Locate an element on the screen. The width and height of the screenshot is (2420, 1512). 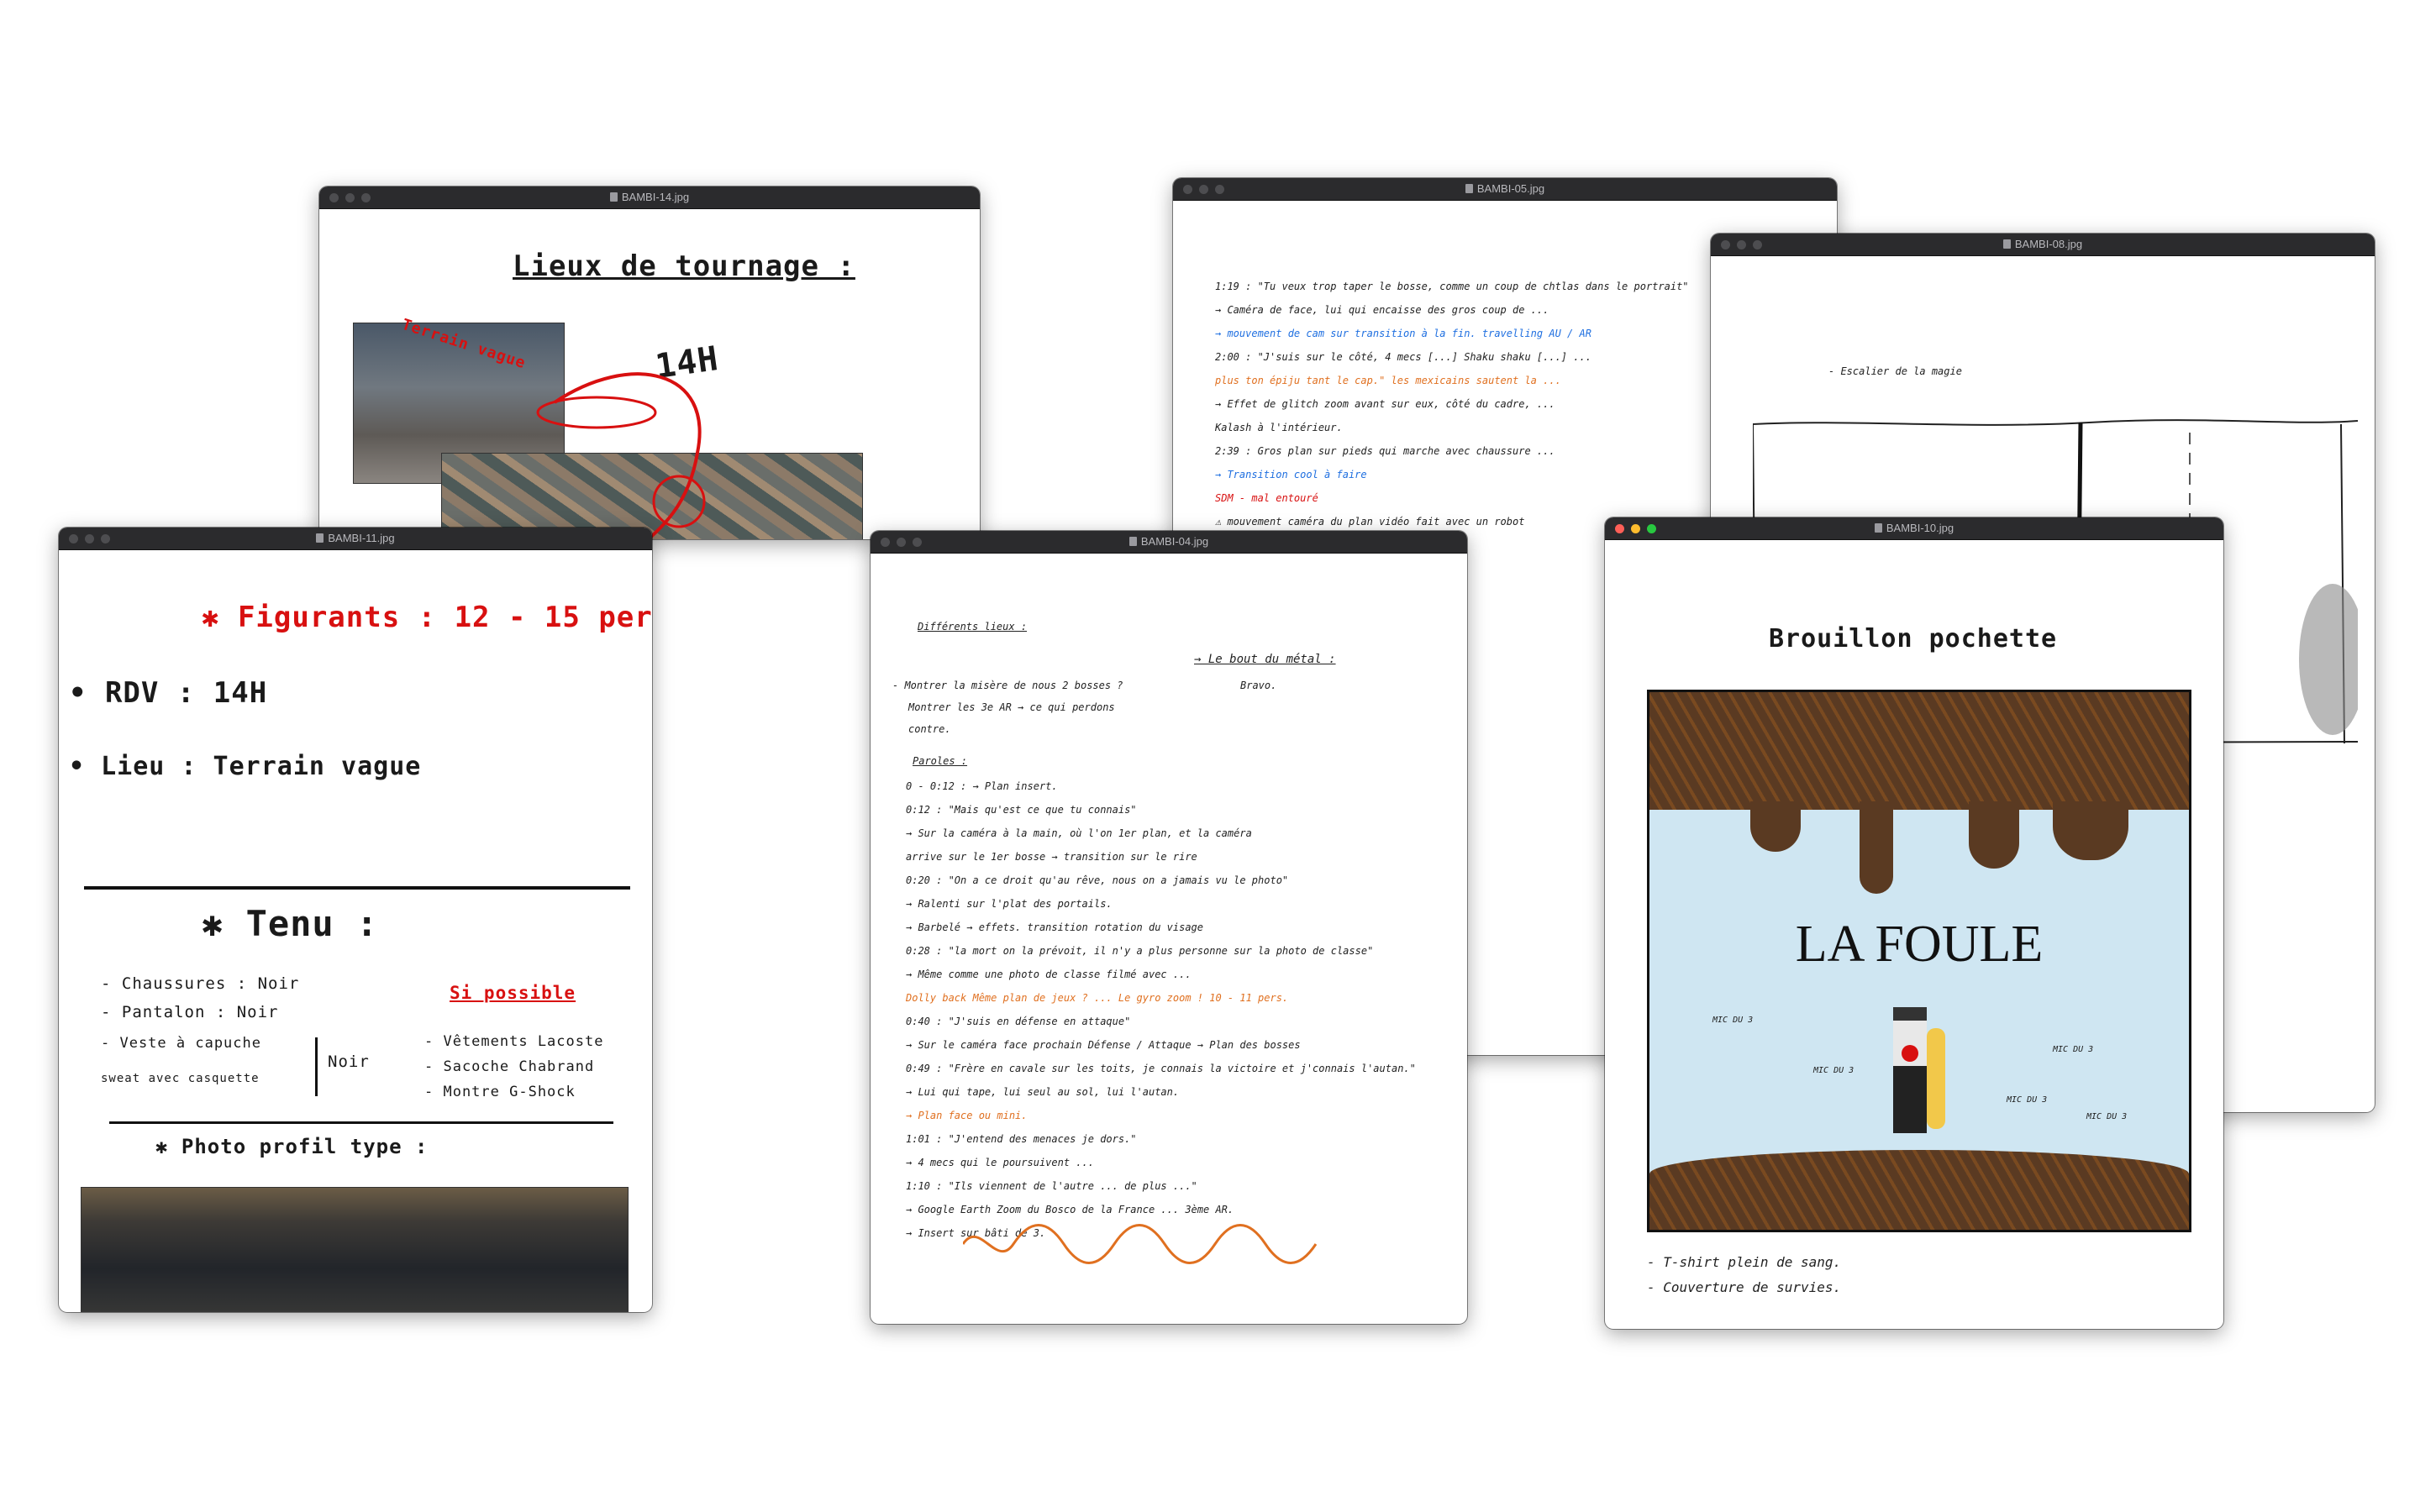
intro-line: Montrer les 3e AR → ce qui perdons is located at coordinates (1012, 707).